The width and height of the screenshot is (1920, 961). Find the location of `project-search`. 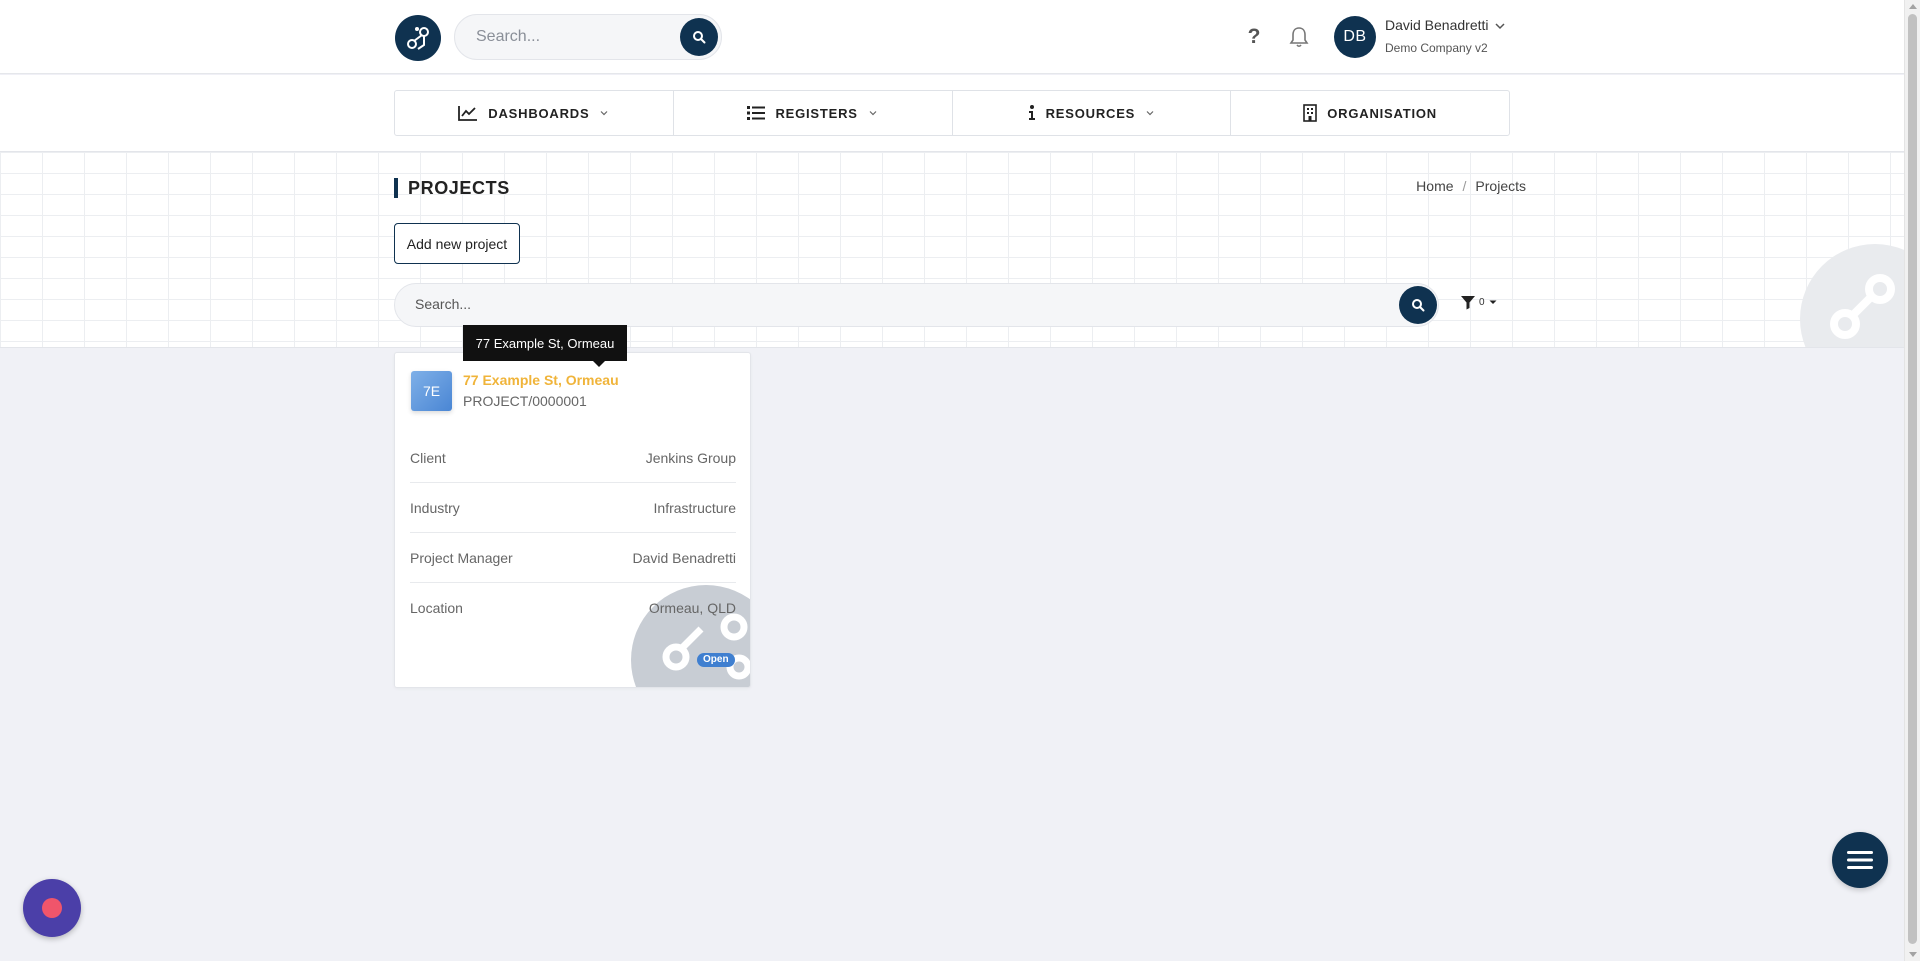

project-search is located at coordinates (916, 305).